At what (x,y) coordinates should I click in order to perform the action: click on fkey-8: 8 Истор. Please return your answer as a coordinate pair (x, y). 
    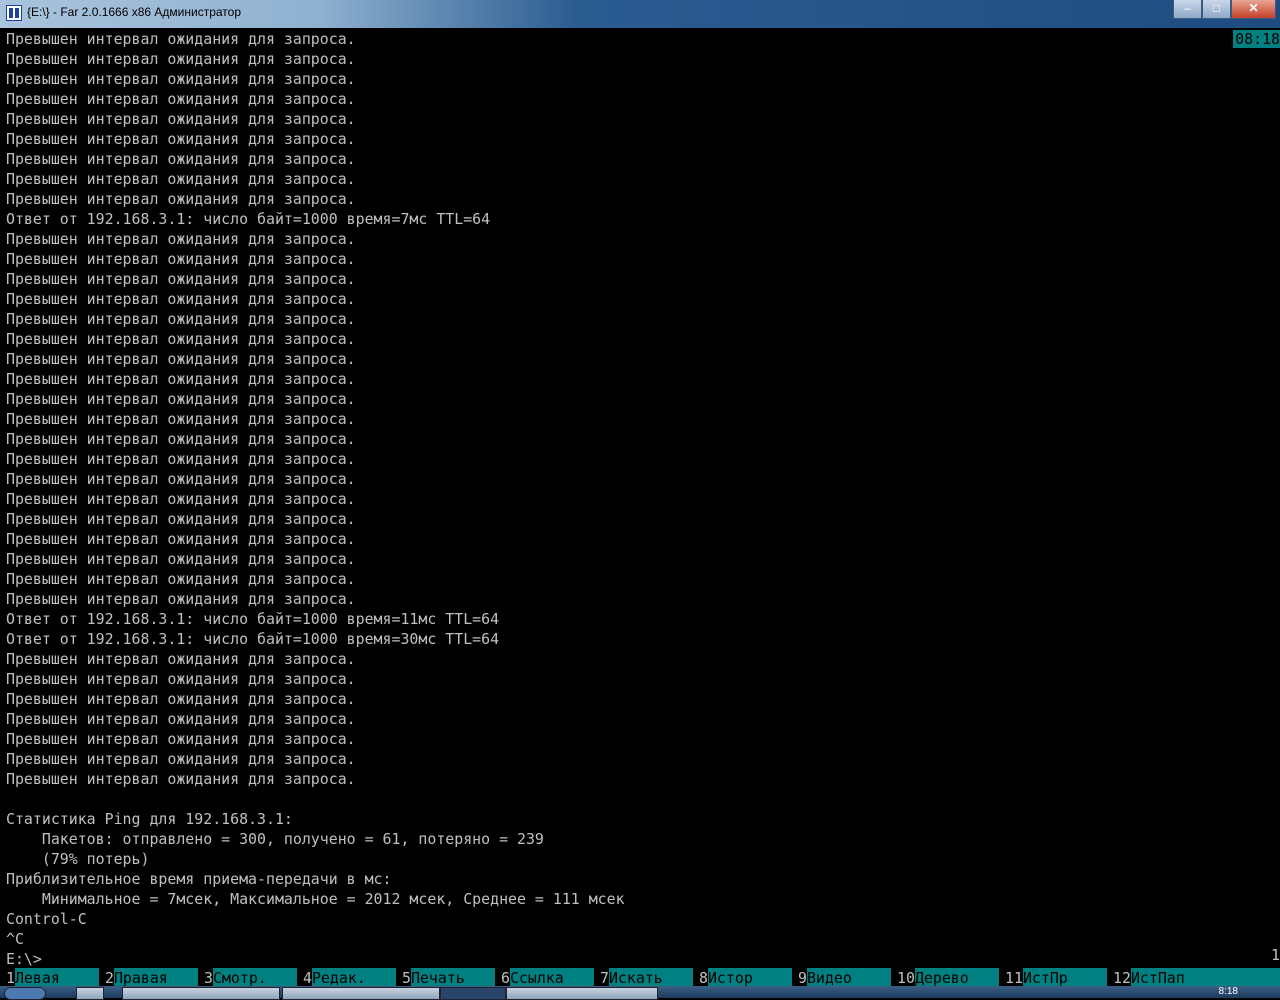
    Looking at the image, I should click on (742, 977).